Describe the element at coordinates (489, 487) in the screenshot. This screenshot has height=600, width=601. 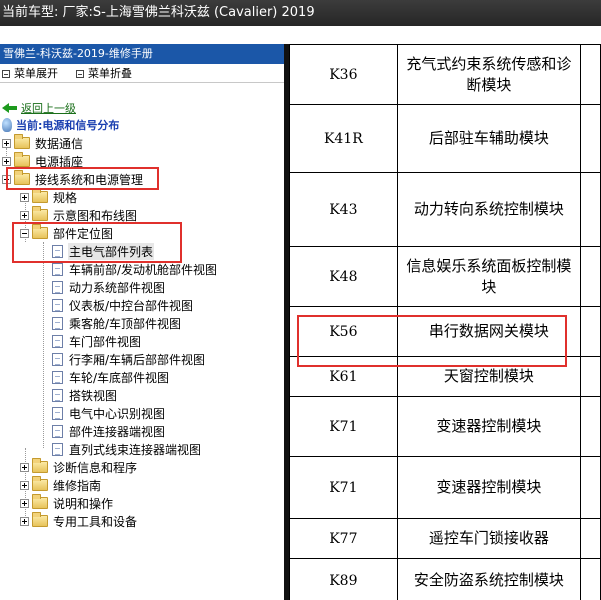
I see `component-name: 变速器控制模块` at that location.